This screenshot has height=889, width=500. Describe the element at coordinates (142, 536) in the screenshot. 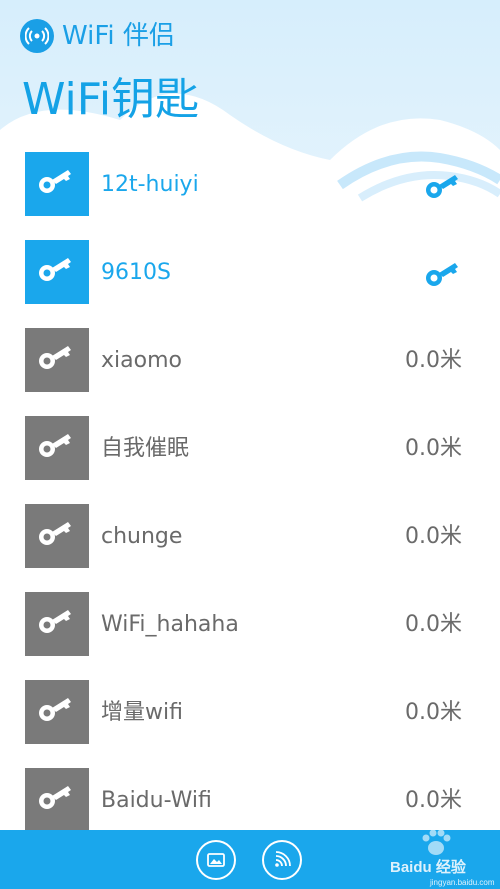

I see `network-name: chunge` at that location.